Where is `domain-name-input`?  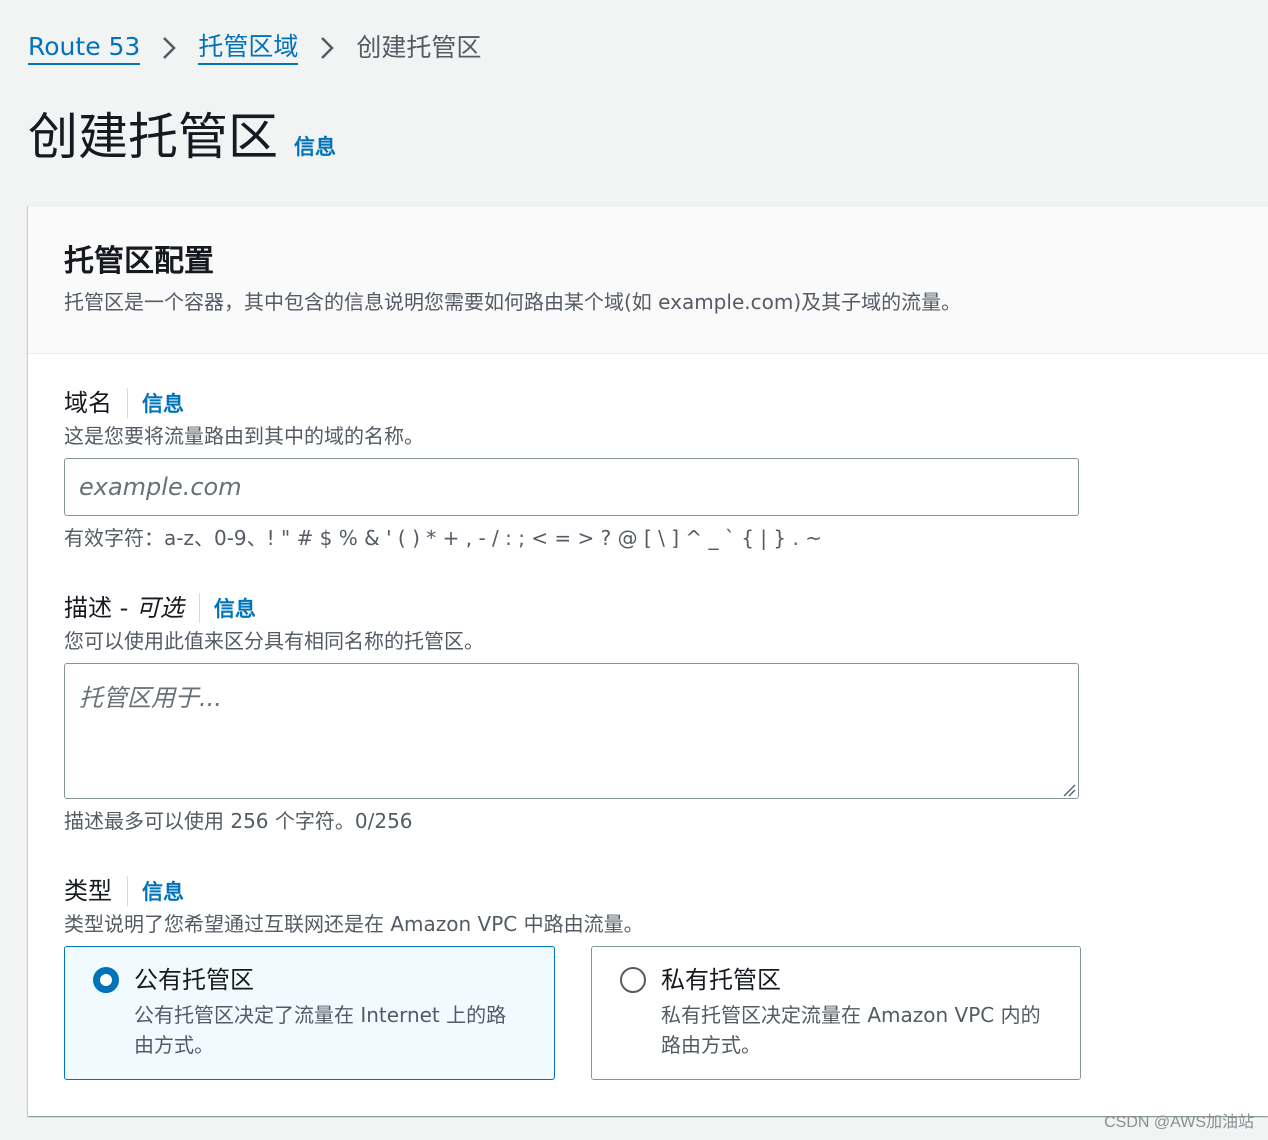
domain-name-input is located at coordinates (571, 487).